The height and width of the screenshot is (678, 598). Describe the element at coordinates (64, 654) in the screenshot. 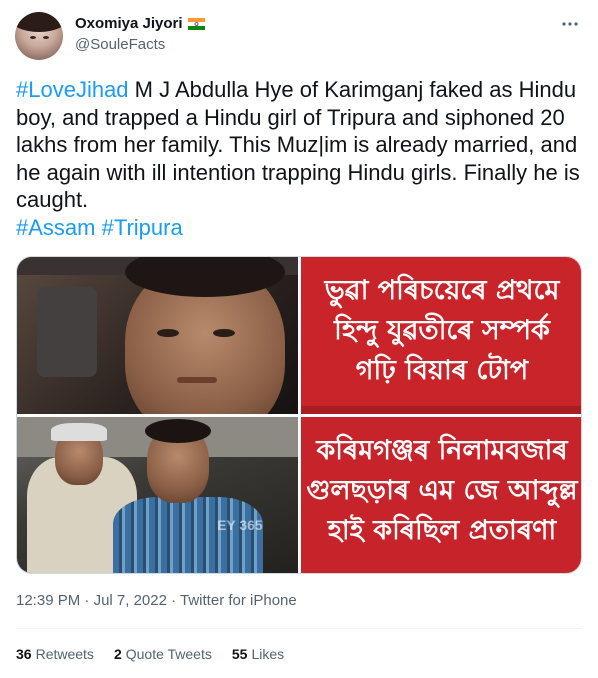

I see `retweets-label: Retweets` at that location.